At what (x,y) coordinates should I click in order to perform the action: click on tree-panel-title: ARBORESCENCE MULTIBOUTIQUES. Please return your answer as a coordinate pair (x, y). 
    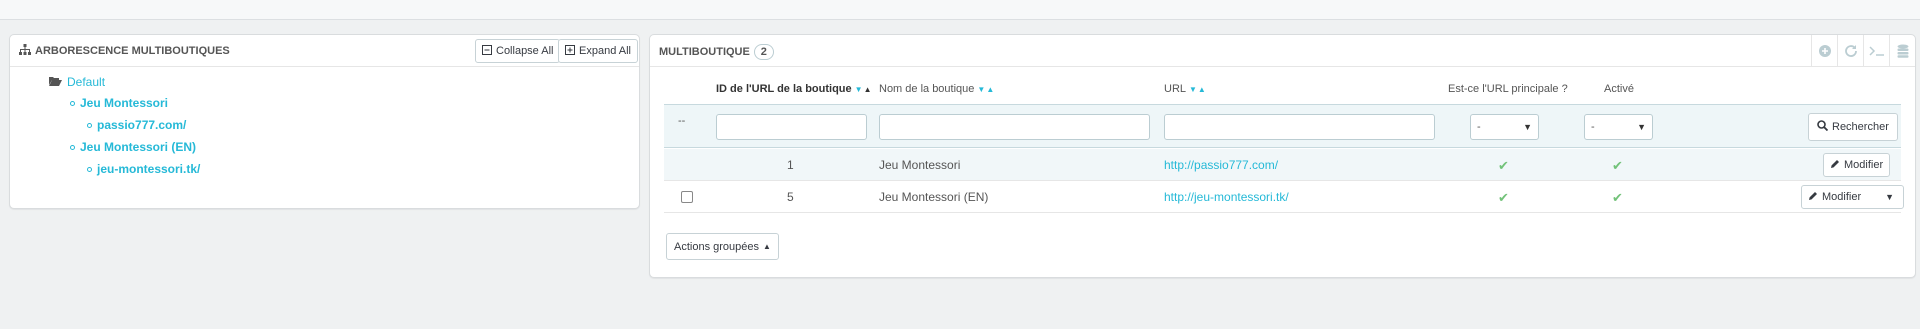
    Looking at the image, I should click on (124, 51).